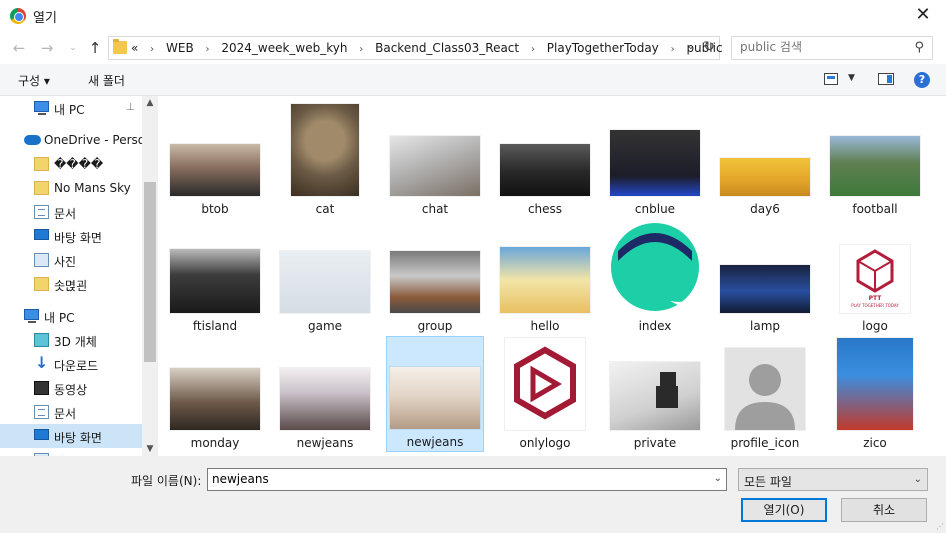 The width and height of the screenshot is (946, 533). What do you see at coordinates (73, 48) in the screenshot?
I see `recent-locations-chevron-icon: ⌄` at bounding box center [73, 48].